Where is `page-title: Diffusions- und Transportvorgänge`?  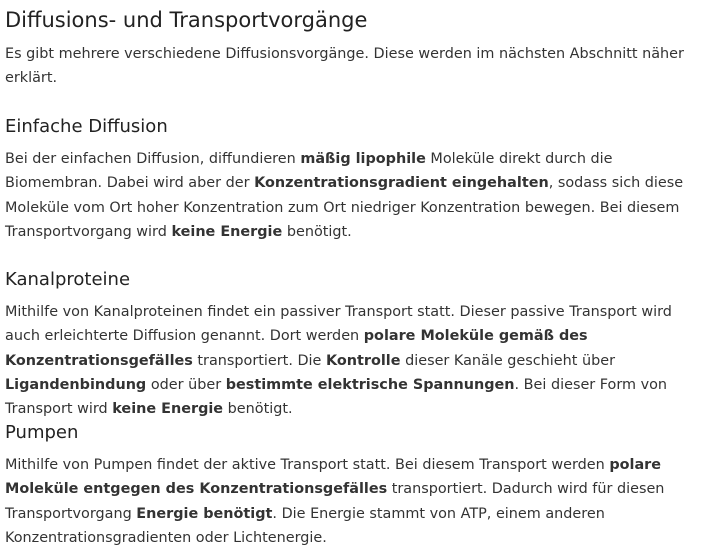
page-title: Diffusions- und Transportvorgänge is located at coordinates (186, 20).